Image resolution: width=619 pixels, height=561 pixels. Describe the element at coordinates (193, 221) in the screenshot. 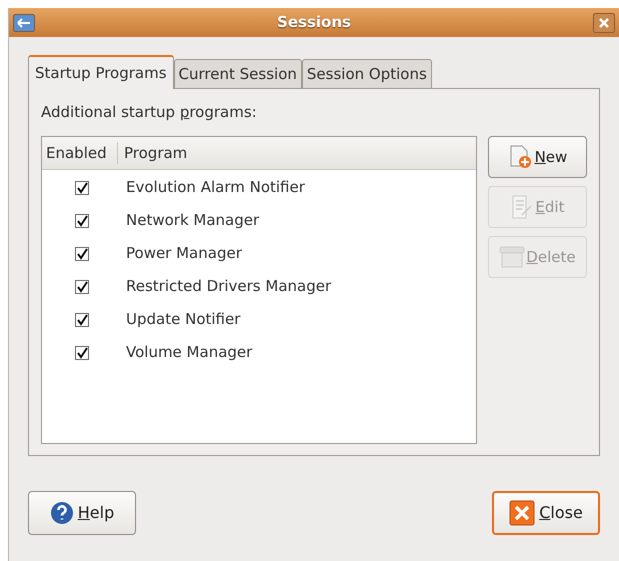

I see `table-cell-text: Network Manager` at that location.